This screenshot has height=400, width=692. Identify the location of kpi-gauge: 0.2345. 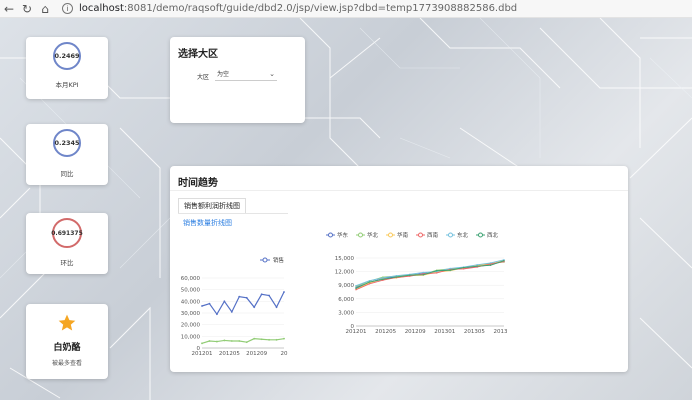
(67, 143).